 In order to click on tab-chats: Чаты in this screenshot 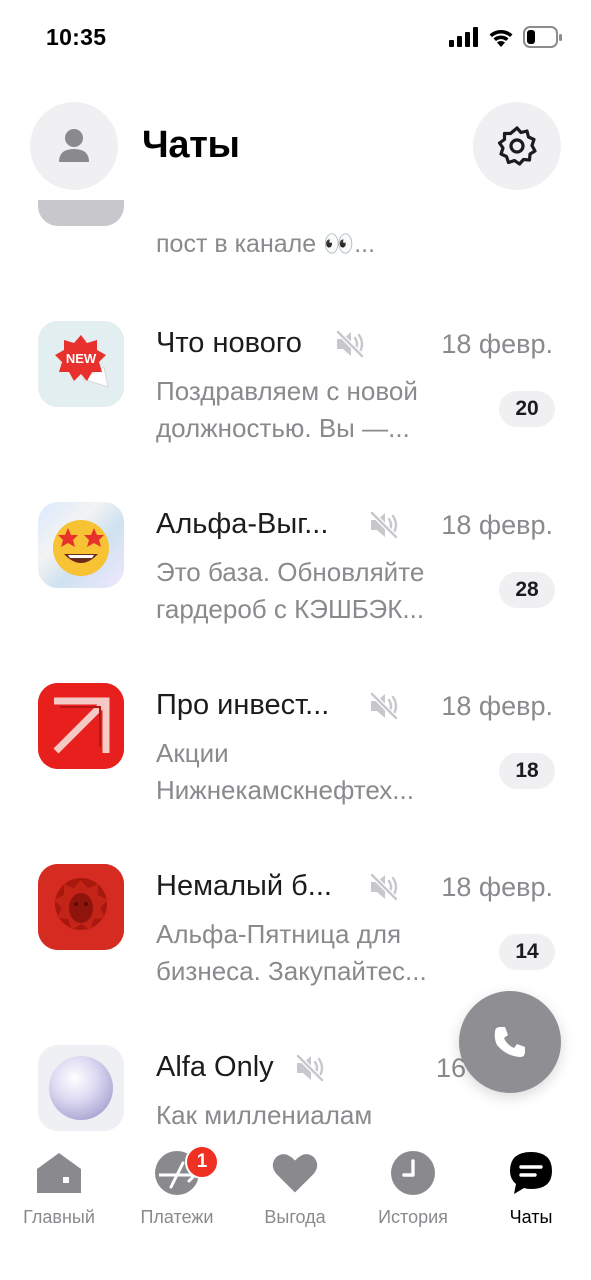, I will do `click(531, 1194)`.